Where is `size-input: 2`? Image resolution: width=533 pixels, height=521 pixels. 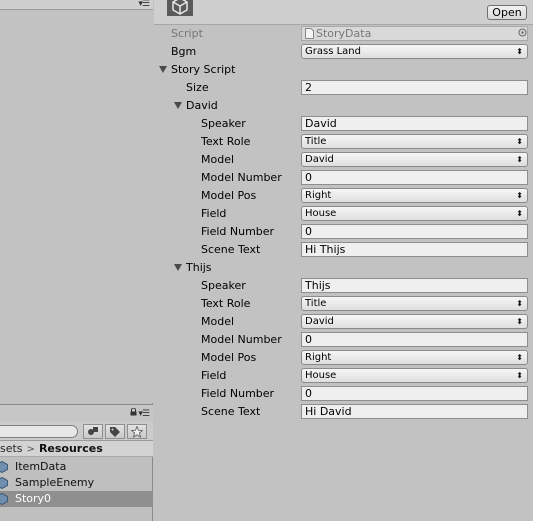 size-input: 2 is located at coordinates (414, 87).